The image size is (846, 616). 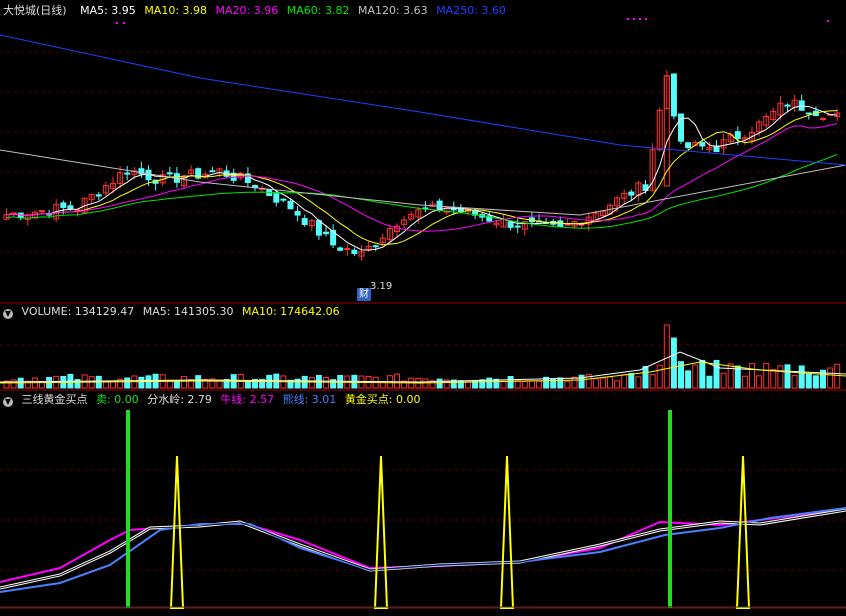 I want to click on stock-name: 大悦城(日线), so click(x=35, y=10).